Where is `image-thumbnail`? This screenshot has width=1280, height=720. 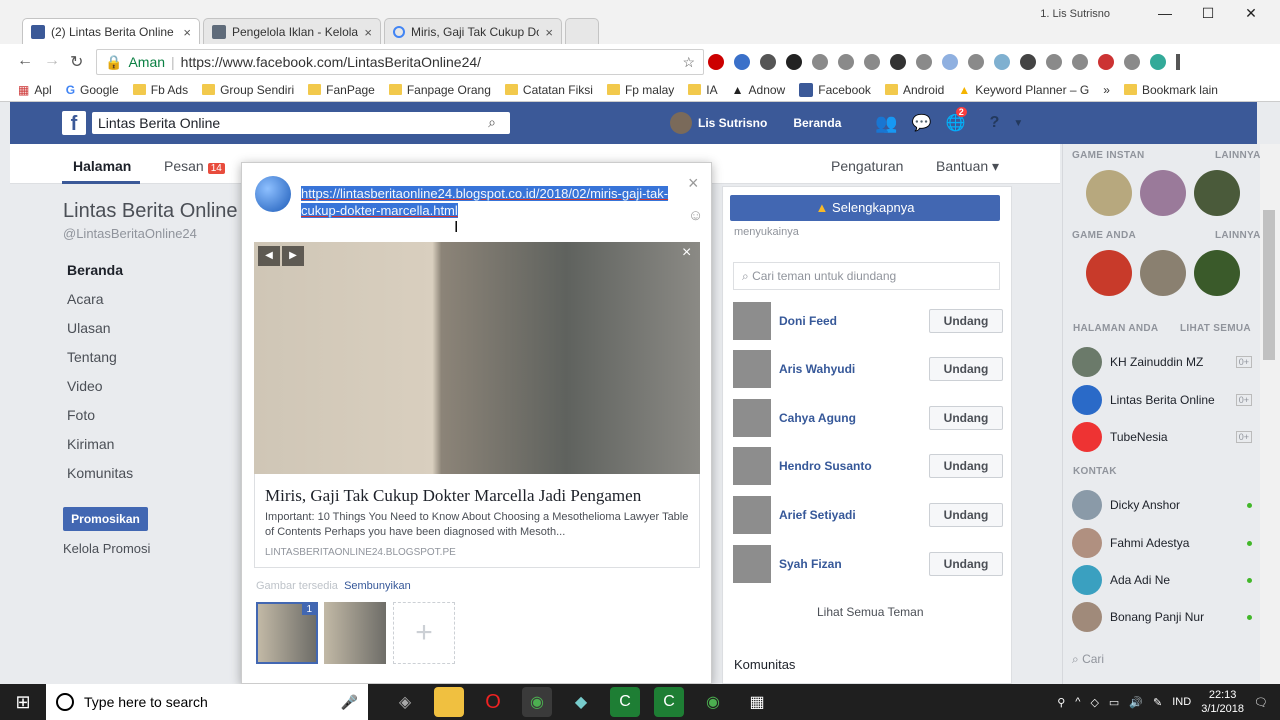 image-thumbnail is located at coordinates (355, 633).